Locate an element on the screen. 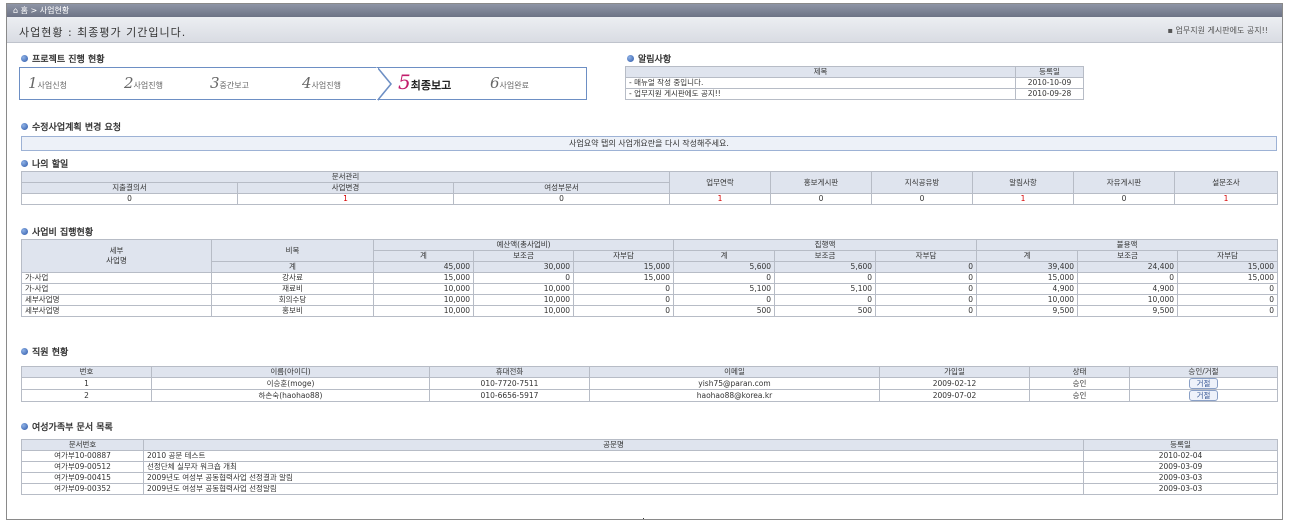 Image resolution: width=1289 pixels, height=524 pixels. notice-title: - 업무지원 게시판에도 공지!! is located at coordinates (820, 94).